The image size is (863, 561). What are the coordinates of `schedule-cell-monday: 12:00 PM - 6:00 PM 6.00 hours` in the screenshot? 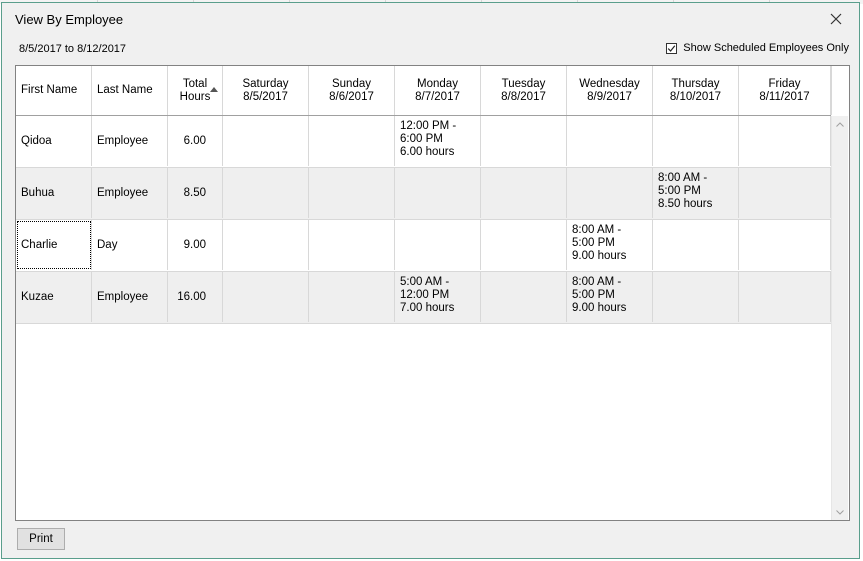 It's located at (438, 141).